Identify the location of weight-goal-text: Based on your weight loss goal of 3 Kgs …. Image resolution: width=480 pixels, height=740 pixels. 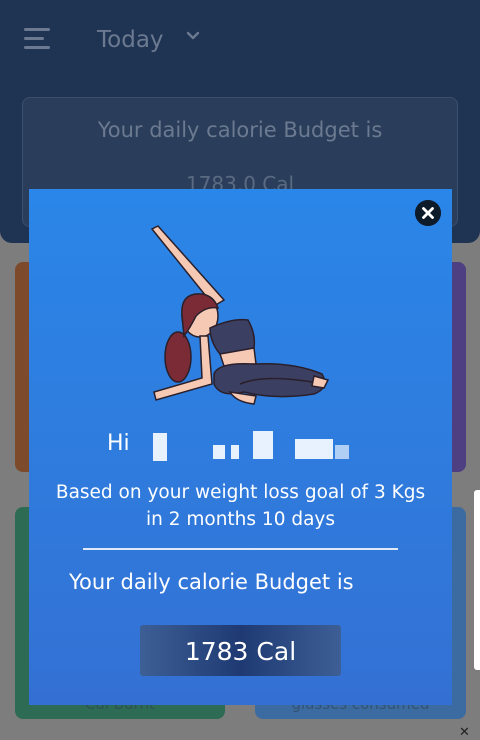
(240, 506).